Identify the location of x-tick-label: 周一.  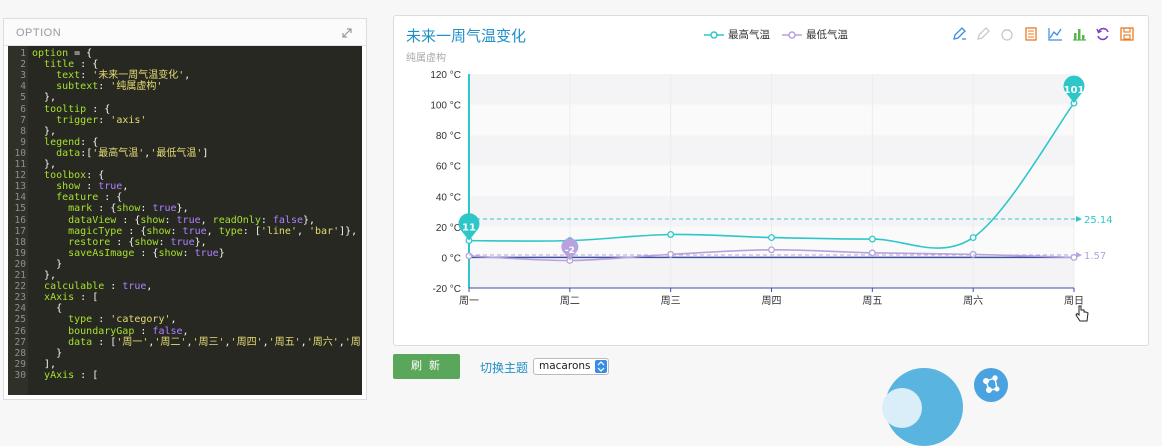
(469, 301).